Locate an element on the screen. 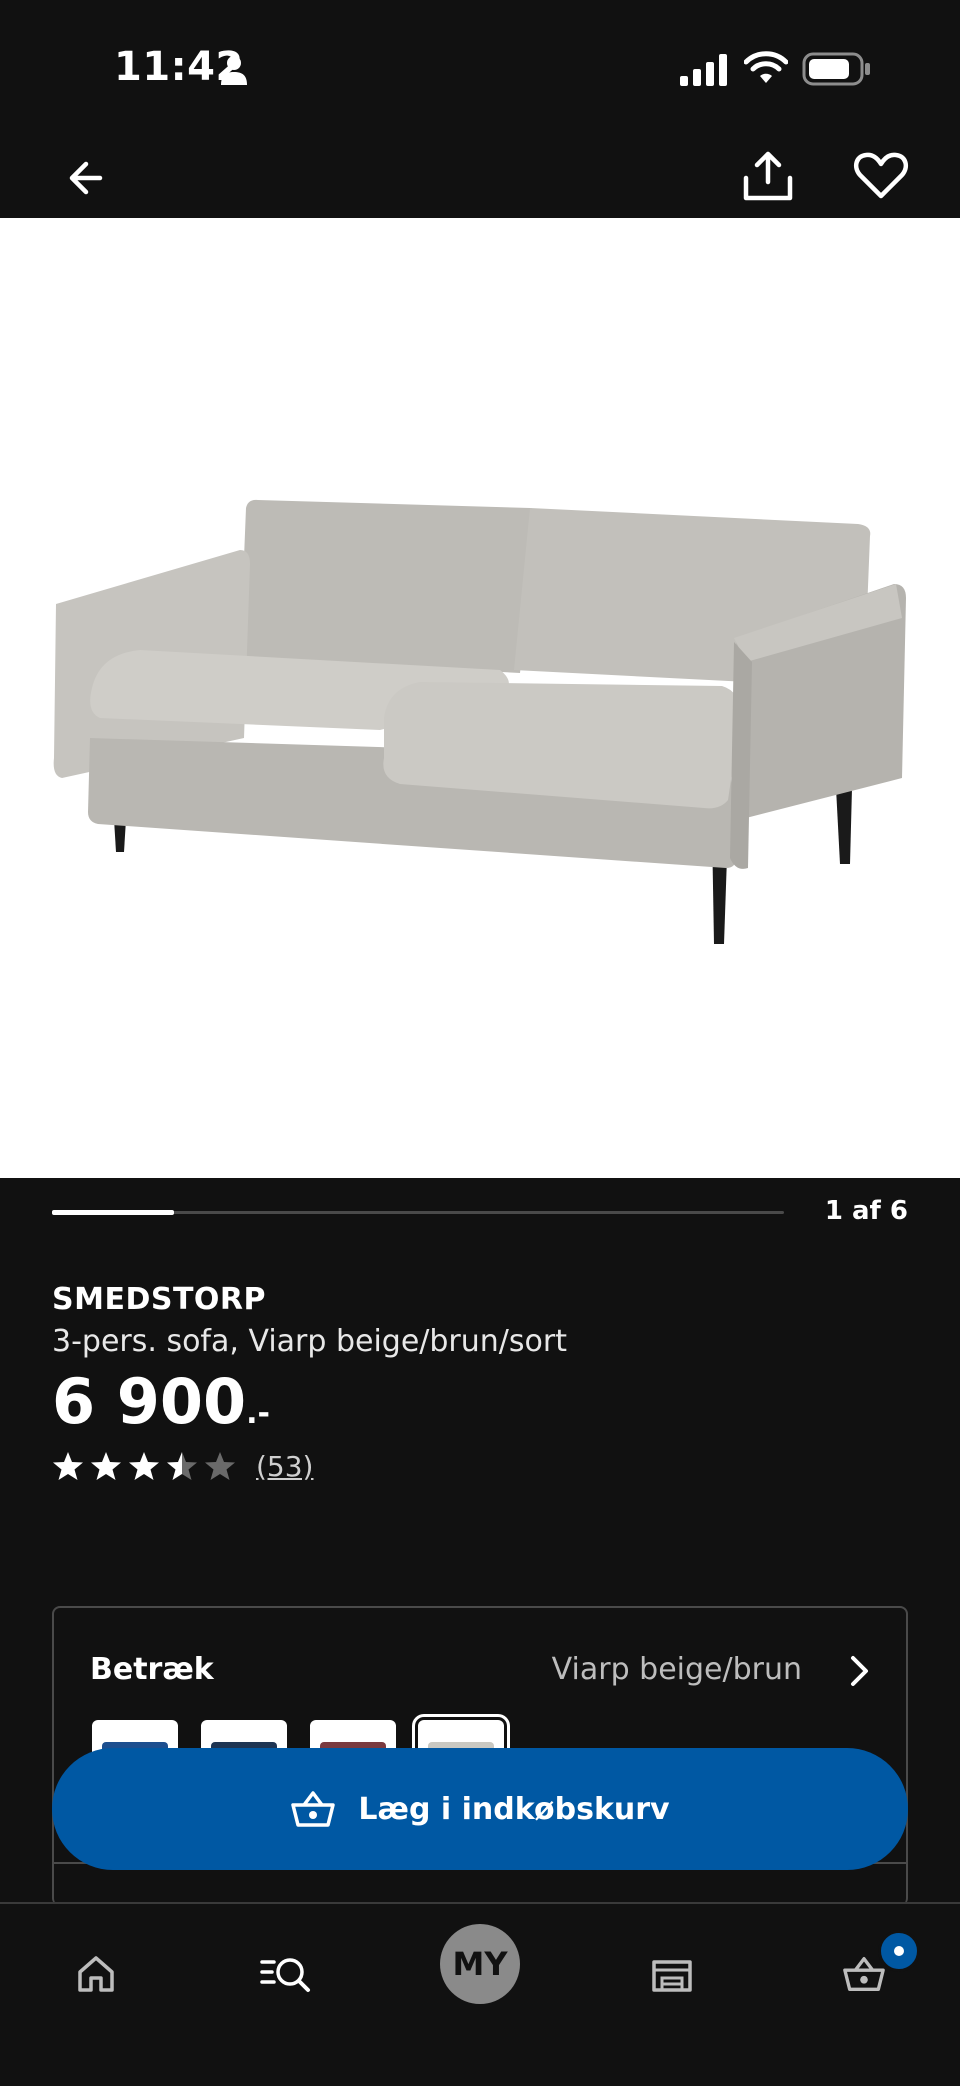  star-half-icon is located at coordinates (182, 1466).